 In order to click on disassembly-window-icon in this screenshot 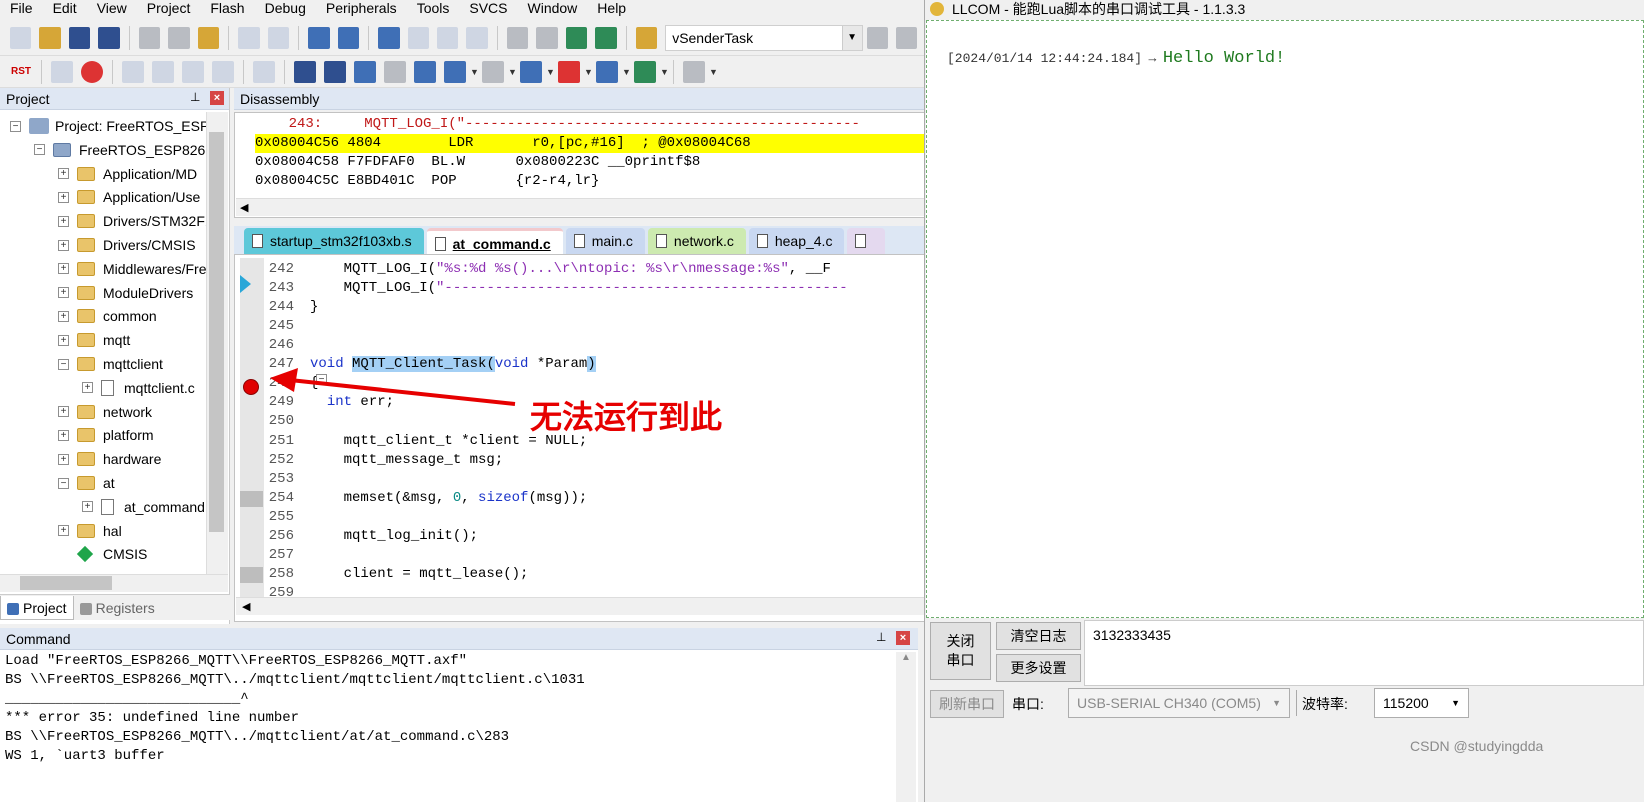, I will do `click(335, 71)`.